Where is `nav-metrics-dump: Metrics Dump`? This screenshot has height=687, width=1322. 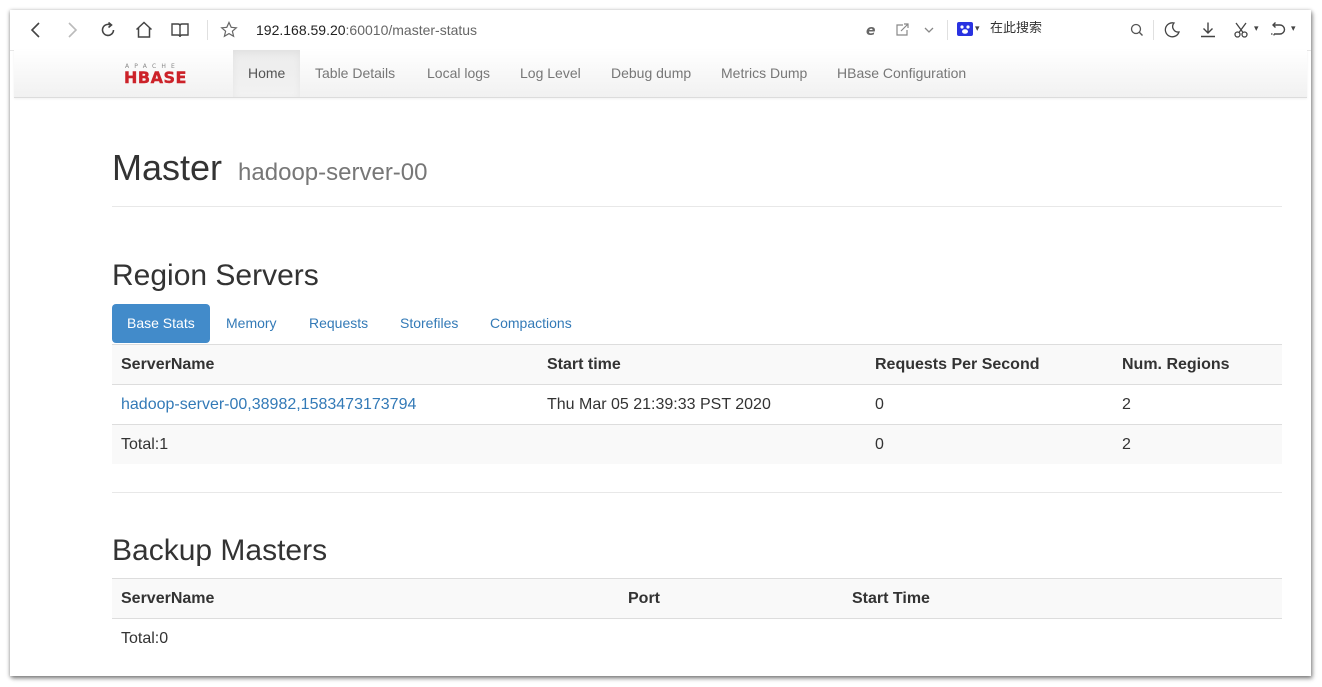
nav-metrics-dump: Metrics Dump is located at coordinates (764, 73).